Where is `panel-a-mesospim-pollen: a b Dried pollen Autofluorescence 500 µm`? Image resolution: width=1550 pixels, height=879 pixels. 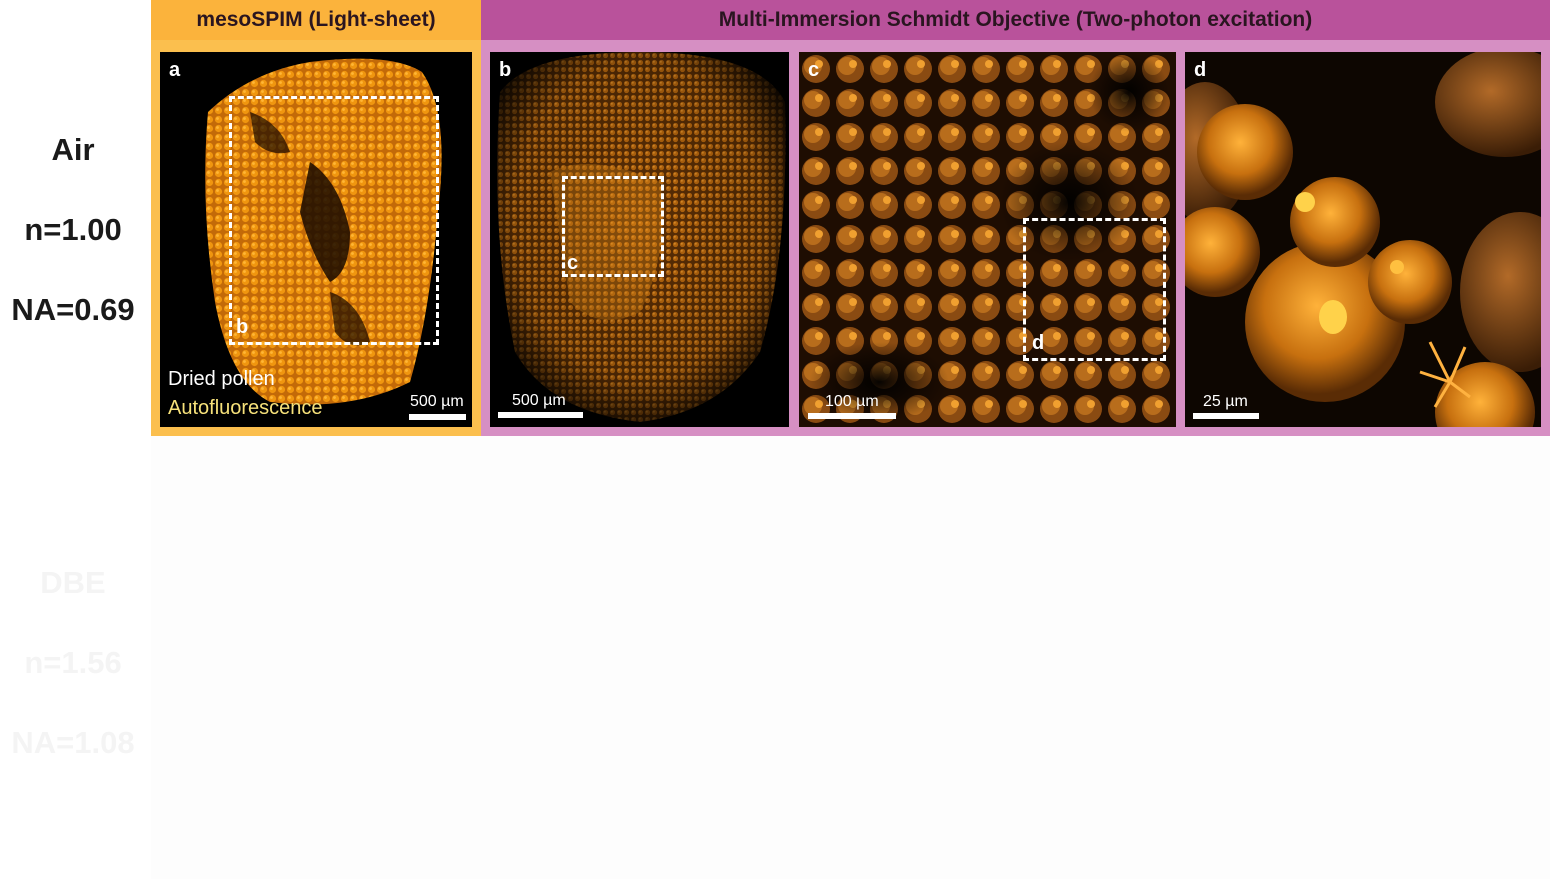
panel-a-mesospim-pollen: a b Dried pollen Autofluorescence 500 µm is located at coordinates (316, 239).